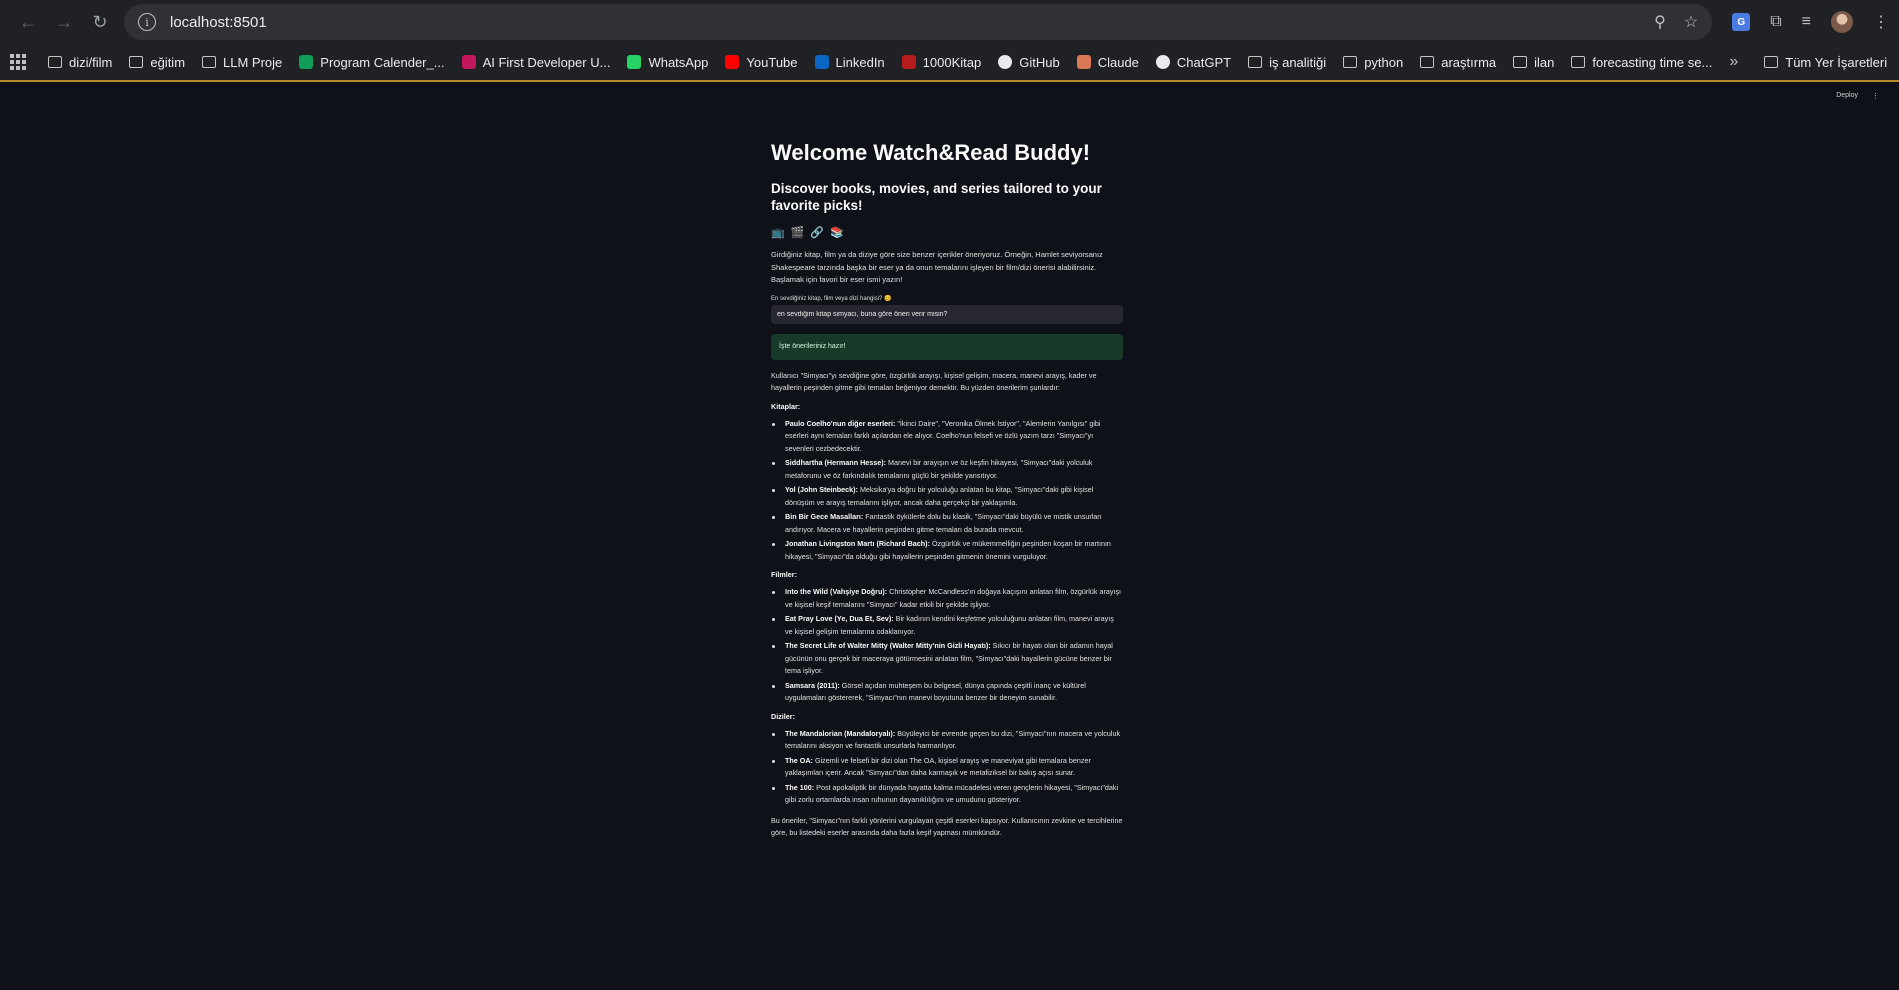  What do you see at coordinates (947, 232) in the screenshot?
I see `emoji-row: 📺 🎬 🔗 📚` at bounding box center [947, 232].